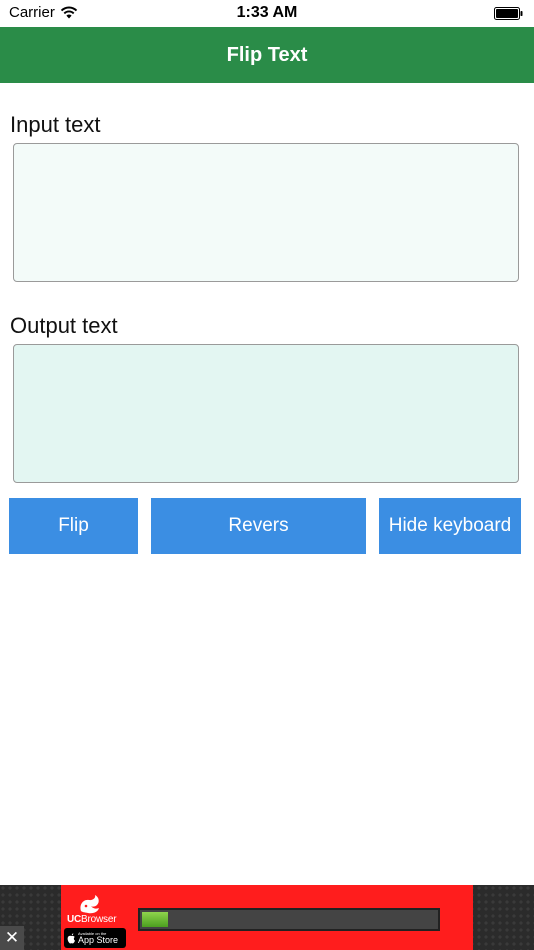  I want to click on badge-text: Available on the App Store, so click(98, 938).